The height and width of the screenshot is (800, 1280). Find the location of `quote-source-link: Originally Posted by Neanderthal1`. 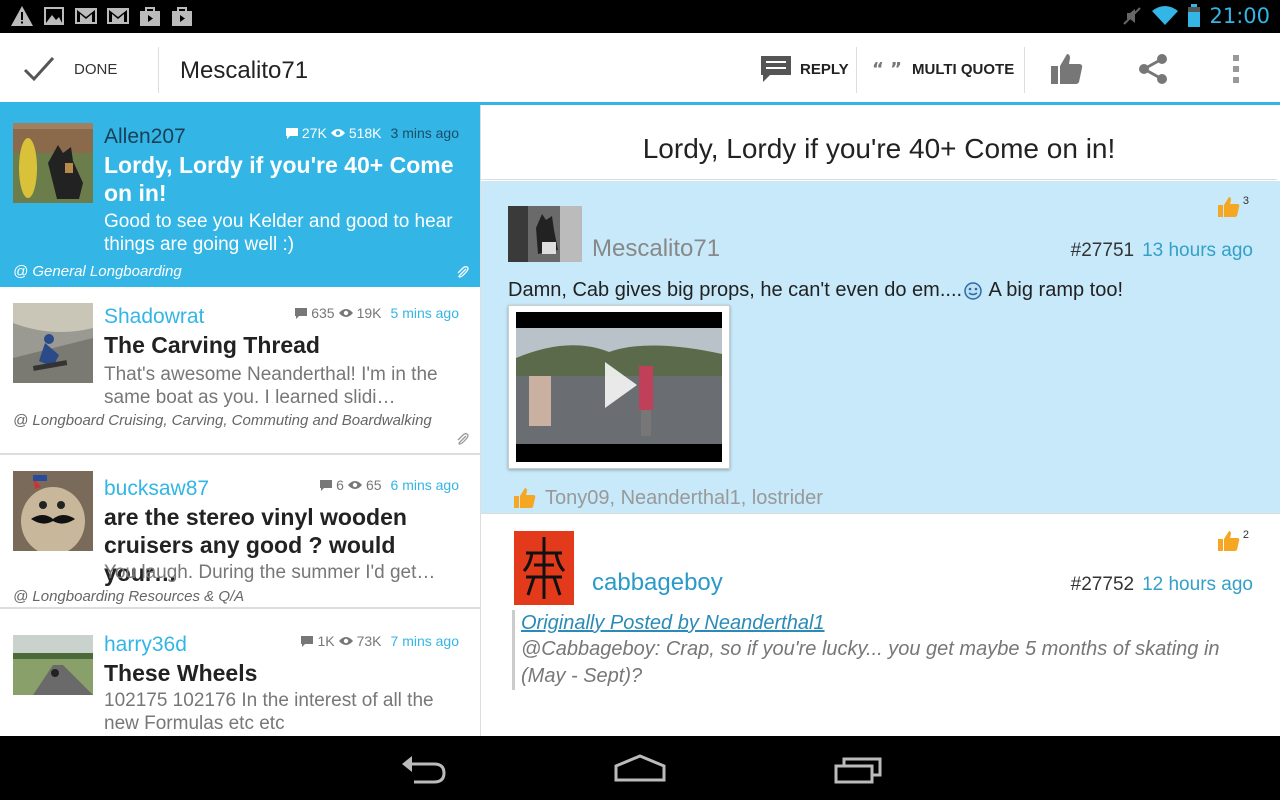

quote-source-link: Originally Posted by Neanderthal1 is located at coordinates (891, 623).